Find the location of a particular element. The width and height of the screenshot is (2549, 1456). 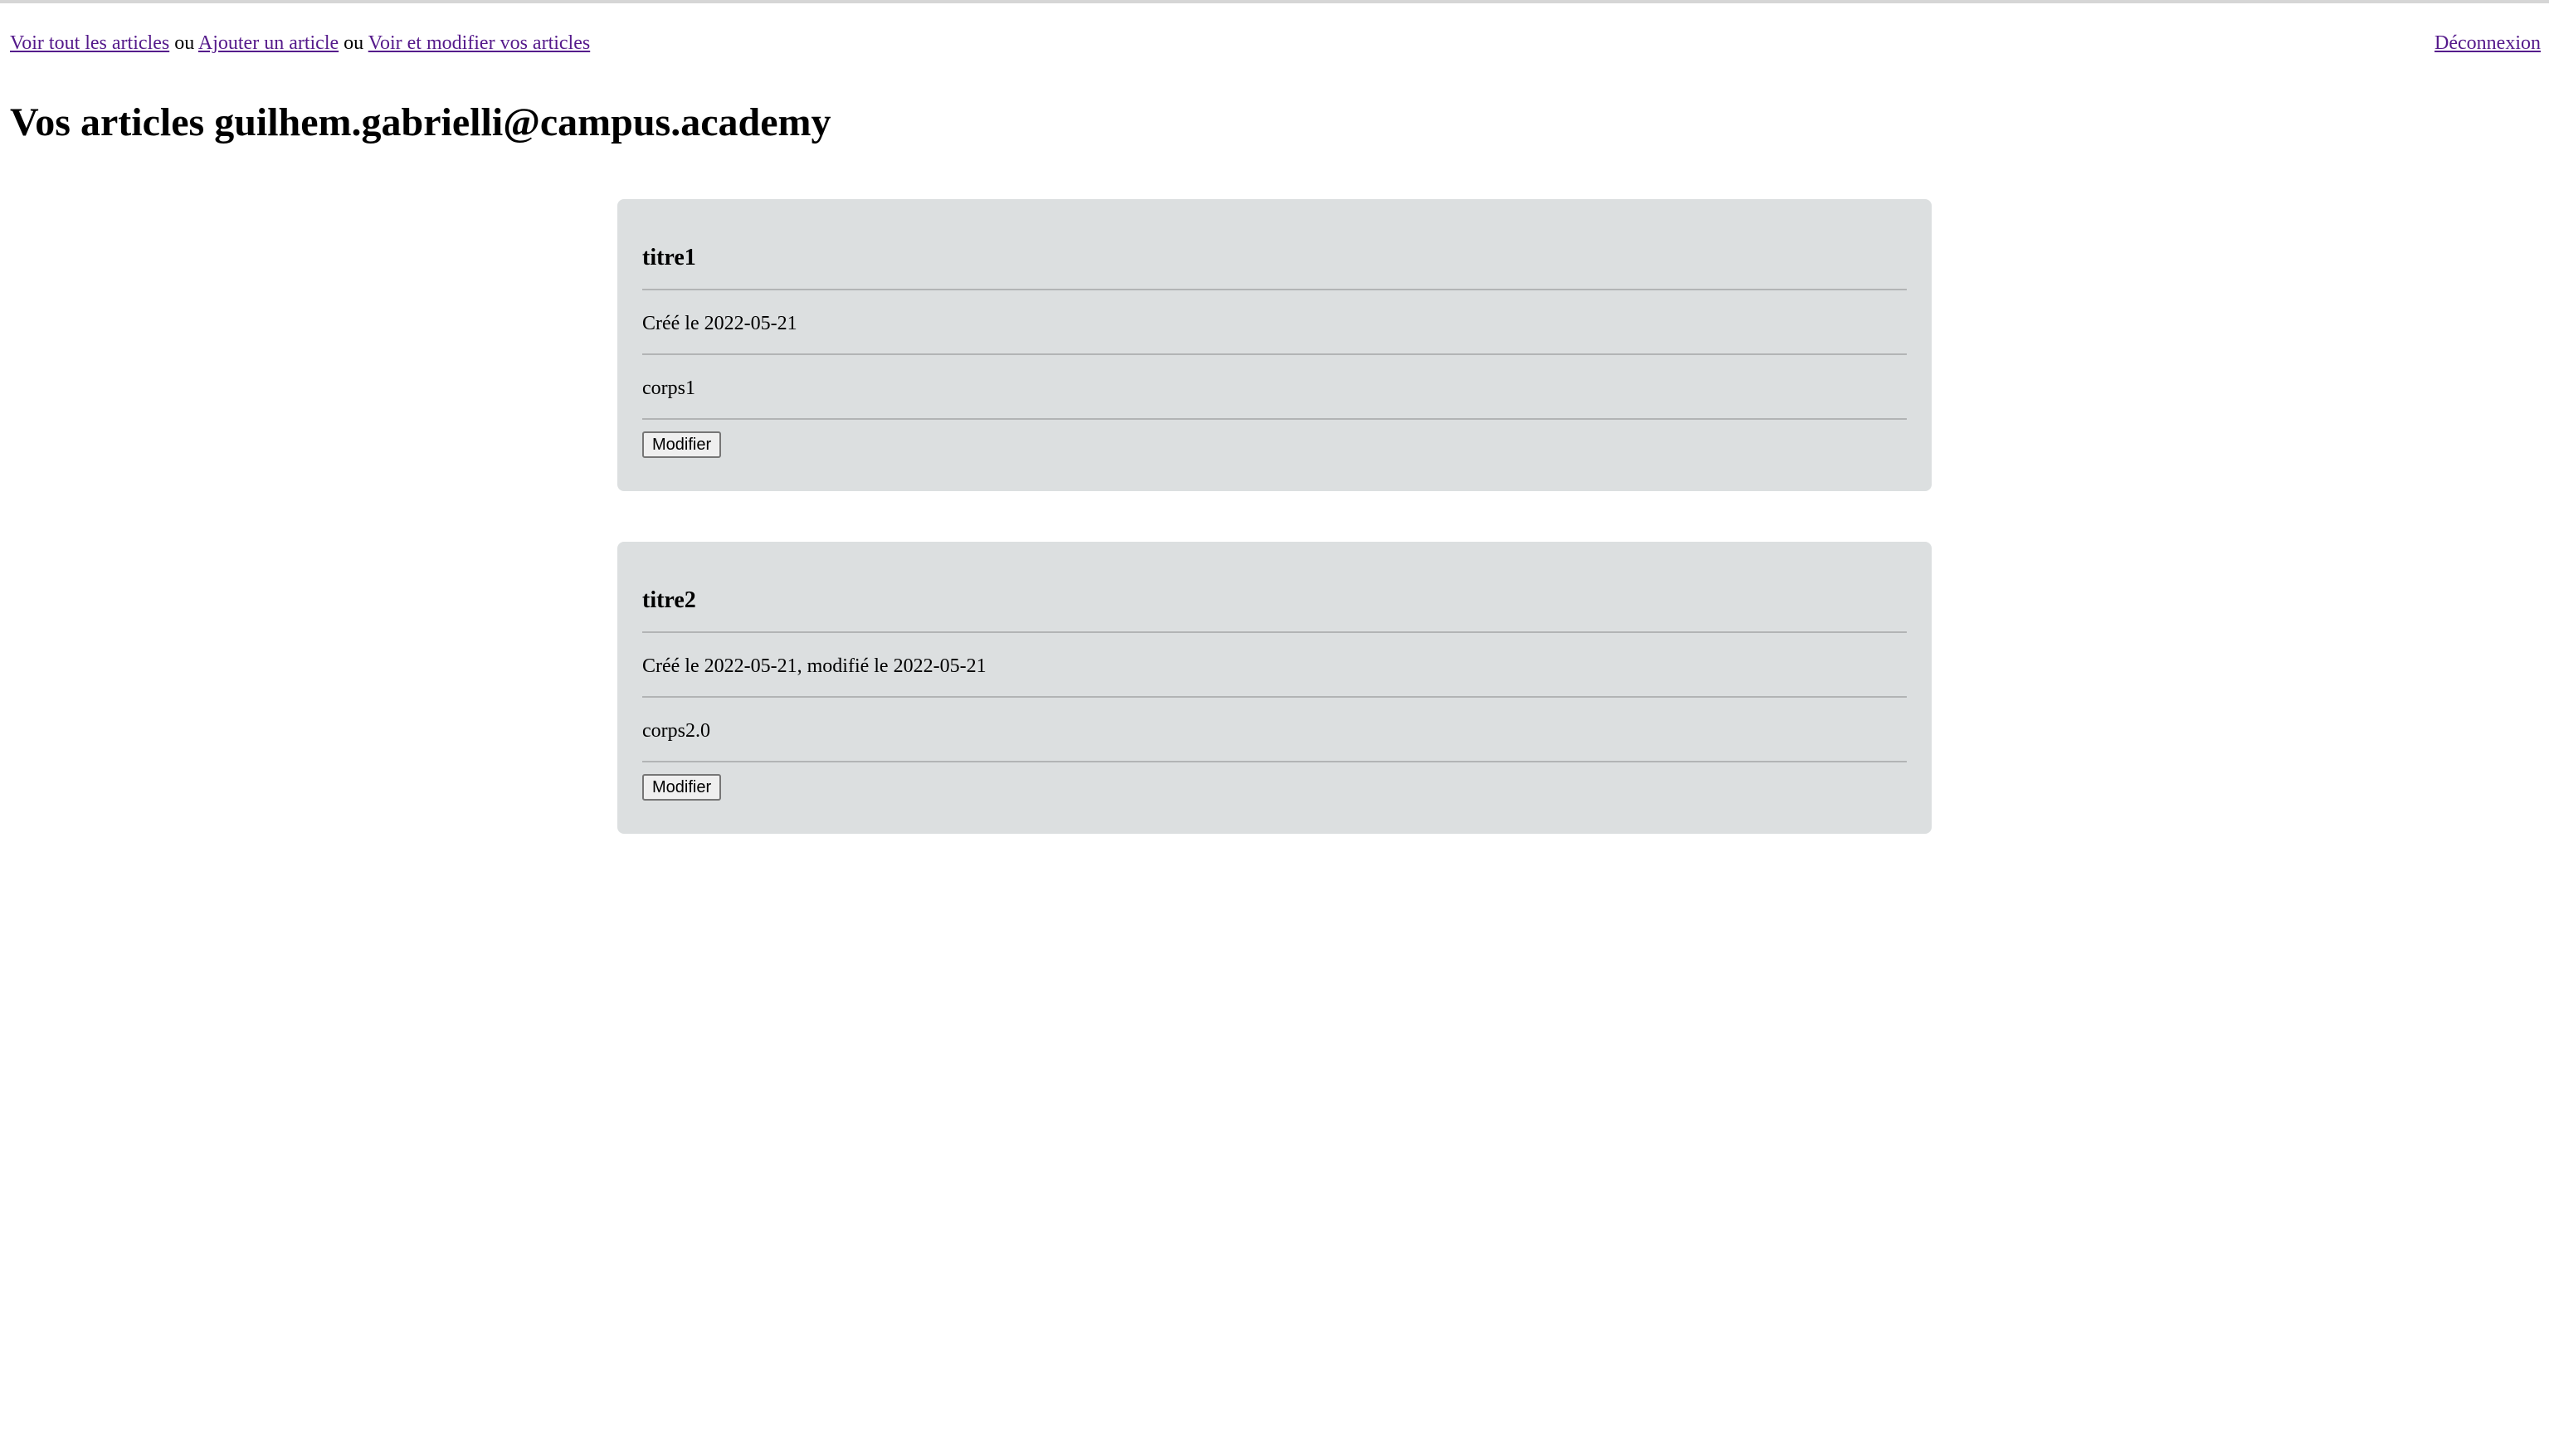

nav-link-add-article: Ajouter un article is located at coordinates (268, 43).